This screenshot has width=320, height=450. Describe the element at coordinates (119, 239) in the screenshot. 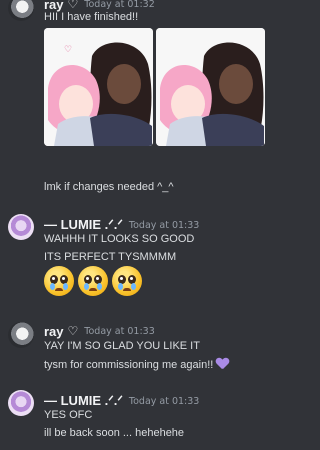

I see `message-text: WAHHH IT LOOKS SO GOOD` at that location.